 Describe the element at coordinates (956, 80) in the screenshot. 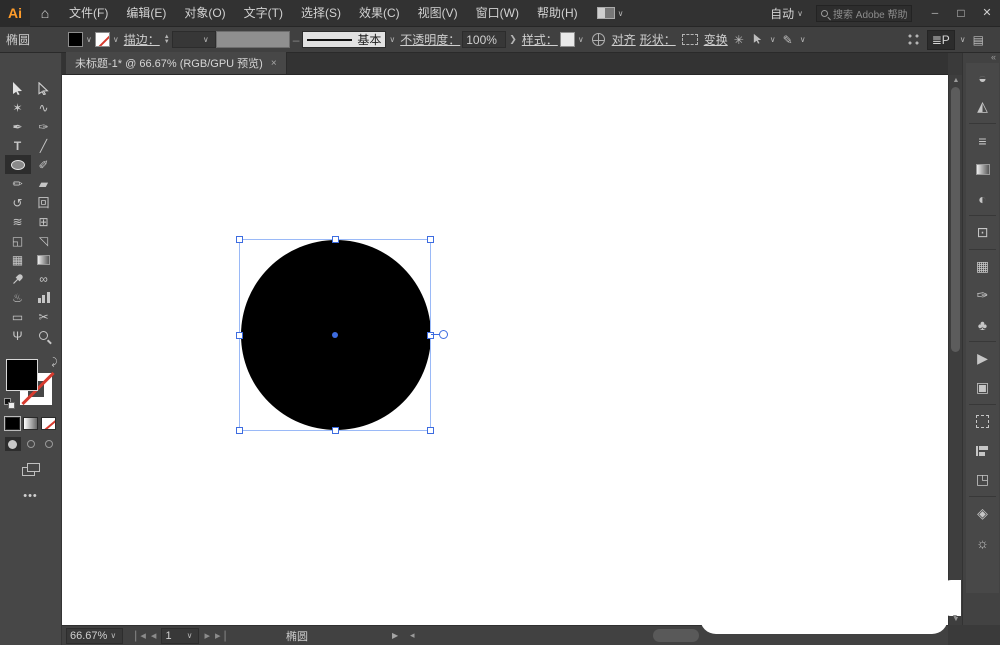

I see `scroll-up-icon: ▲` at that location.